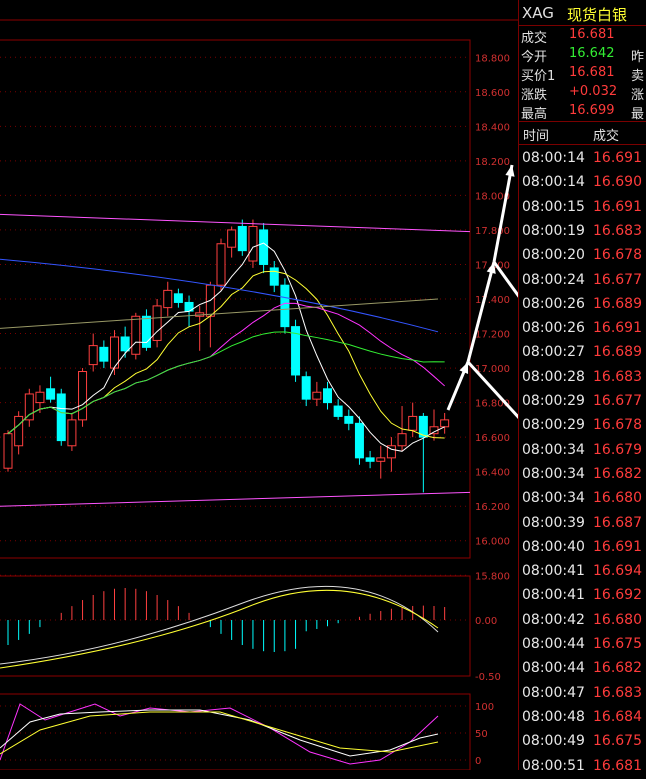 The width and height of the screenshot is (646, 779). Describe the element at coordinates (617, 449) in the screenshot. I see `tick-price: 16.679` at that location.